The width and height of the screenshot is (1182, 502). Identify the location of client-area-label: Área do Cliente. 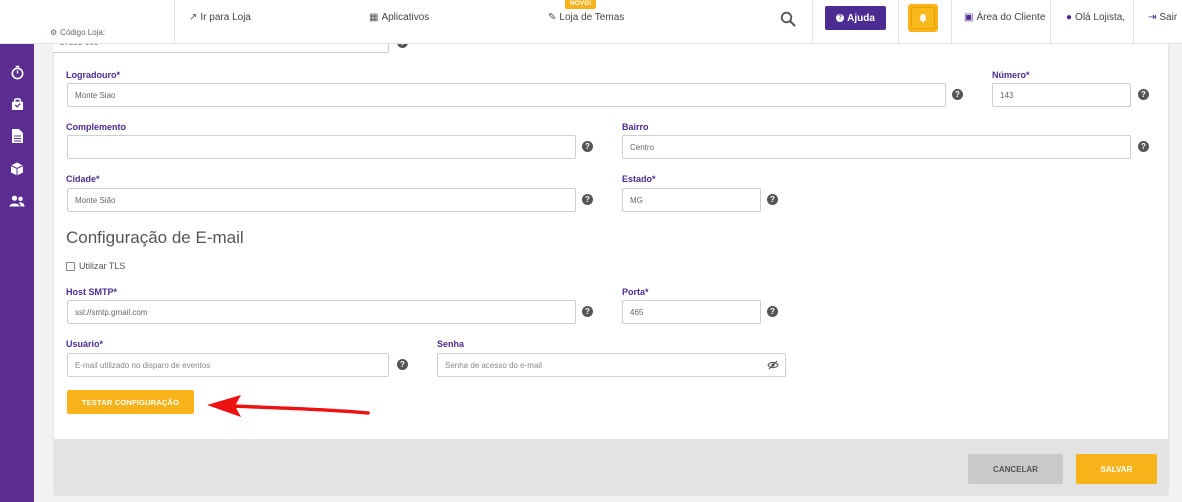
(1011, 17).